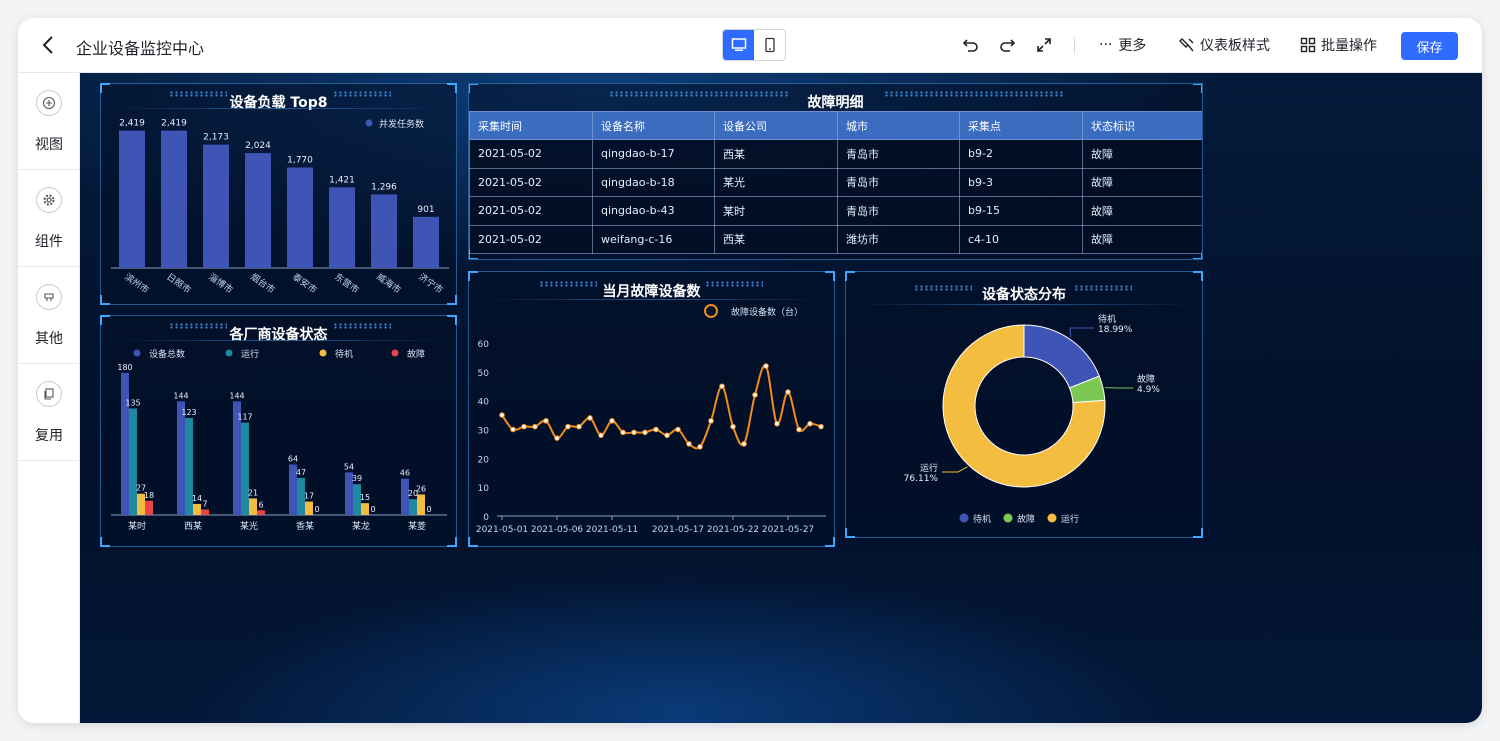 The image size is (1500, 741). Describe the element at coordinates (1021, 154) in the screenshot. I see `table-cell: b9-2` at that location.